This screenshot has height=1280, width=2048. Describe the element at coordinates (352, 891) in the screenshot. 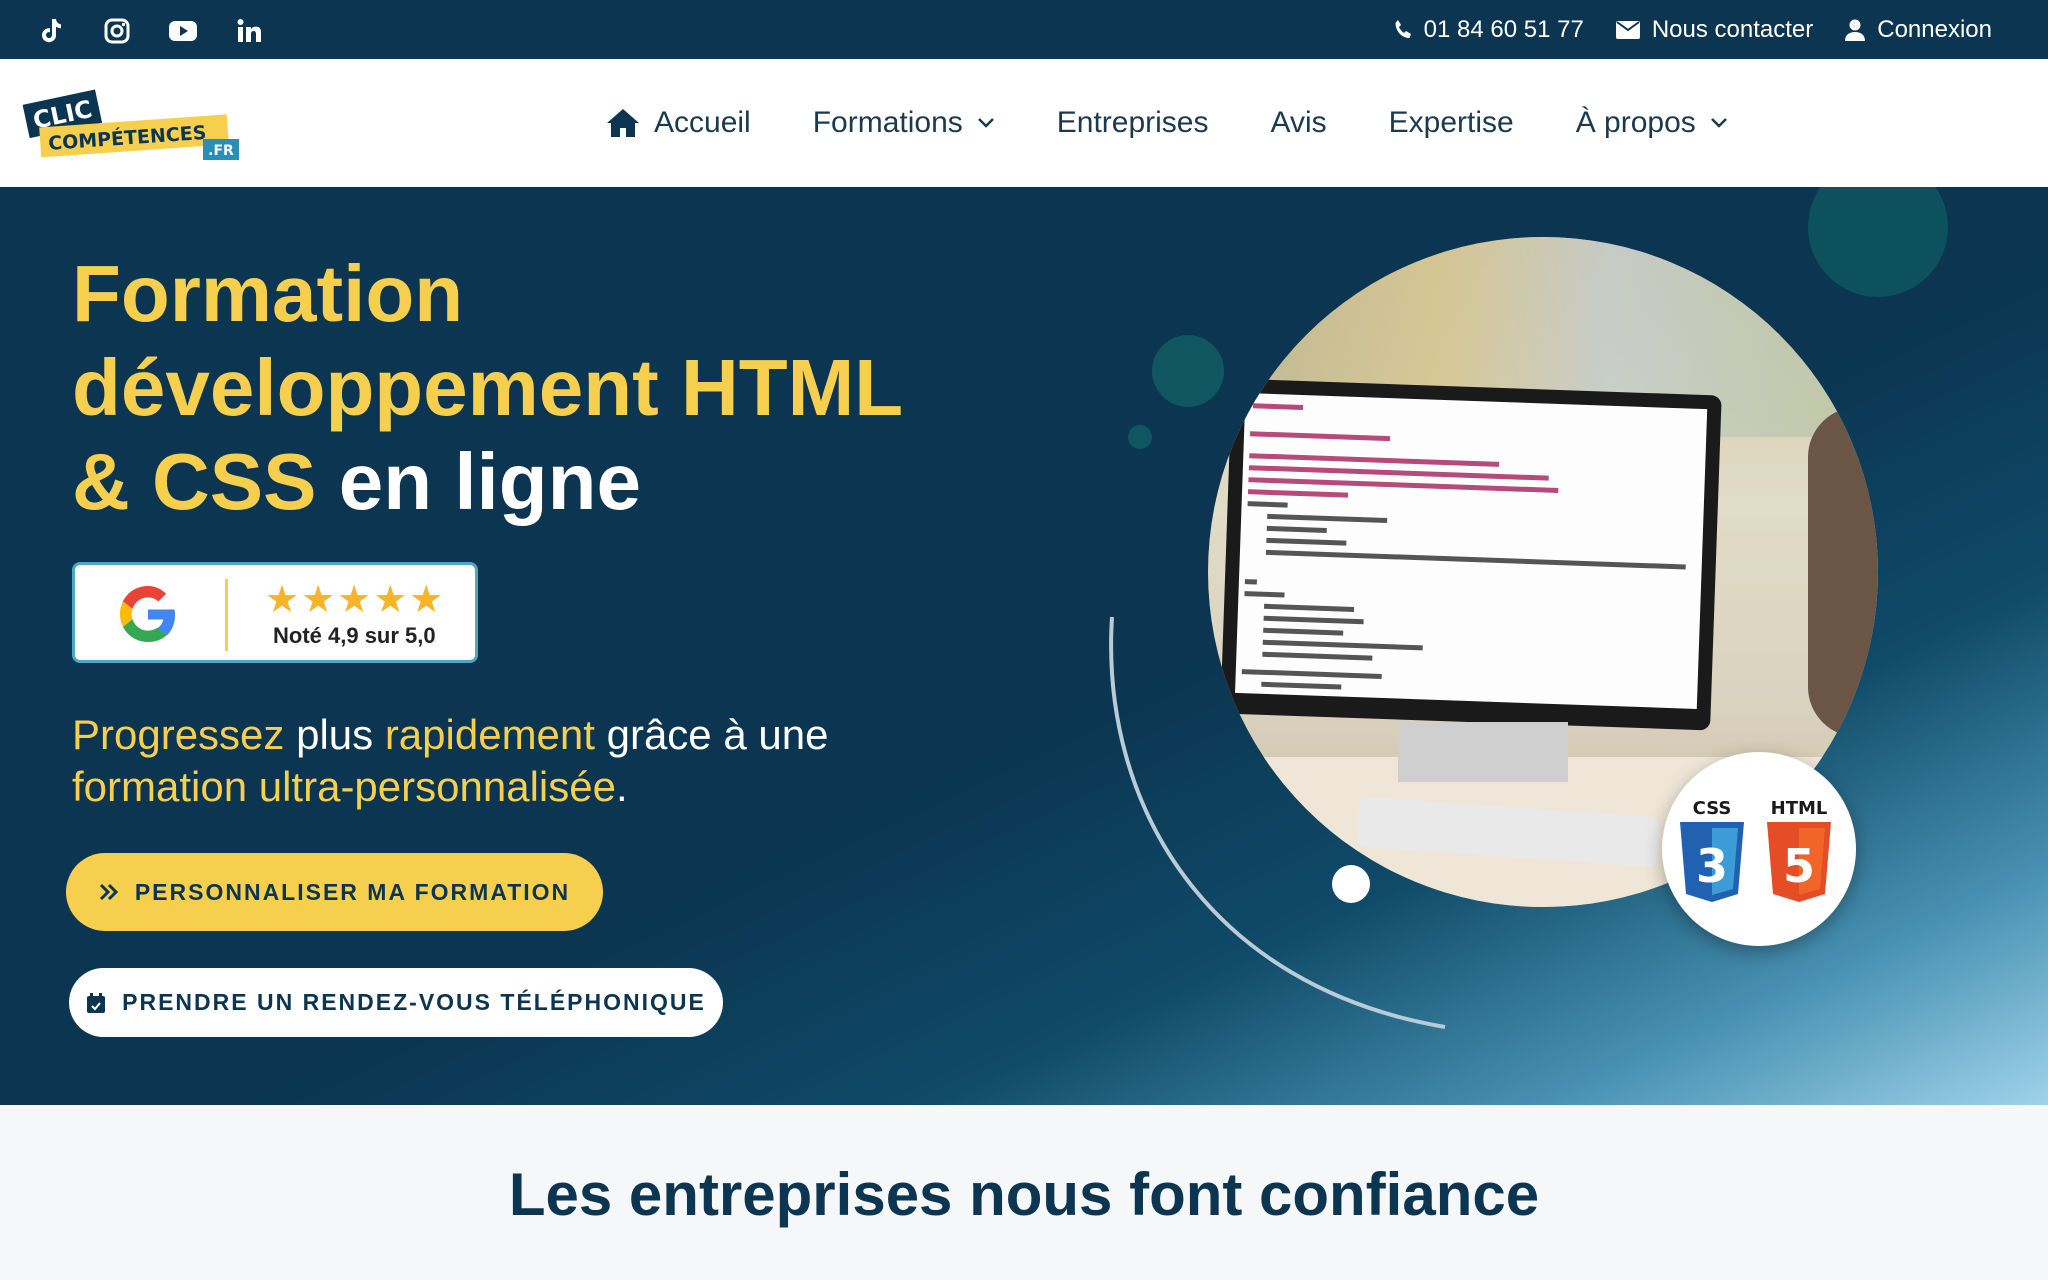

I see `button-label: PERSONNALISER MA FORMATION` at that location.